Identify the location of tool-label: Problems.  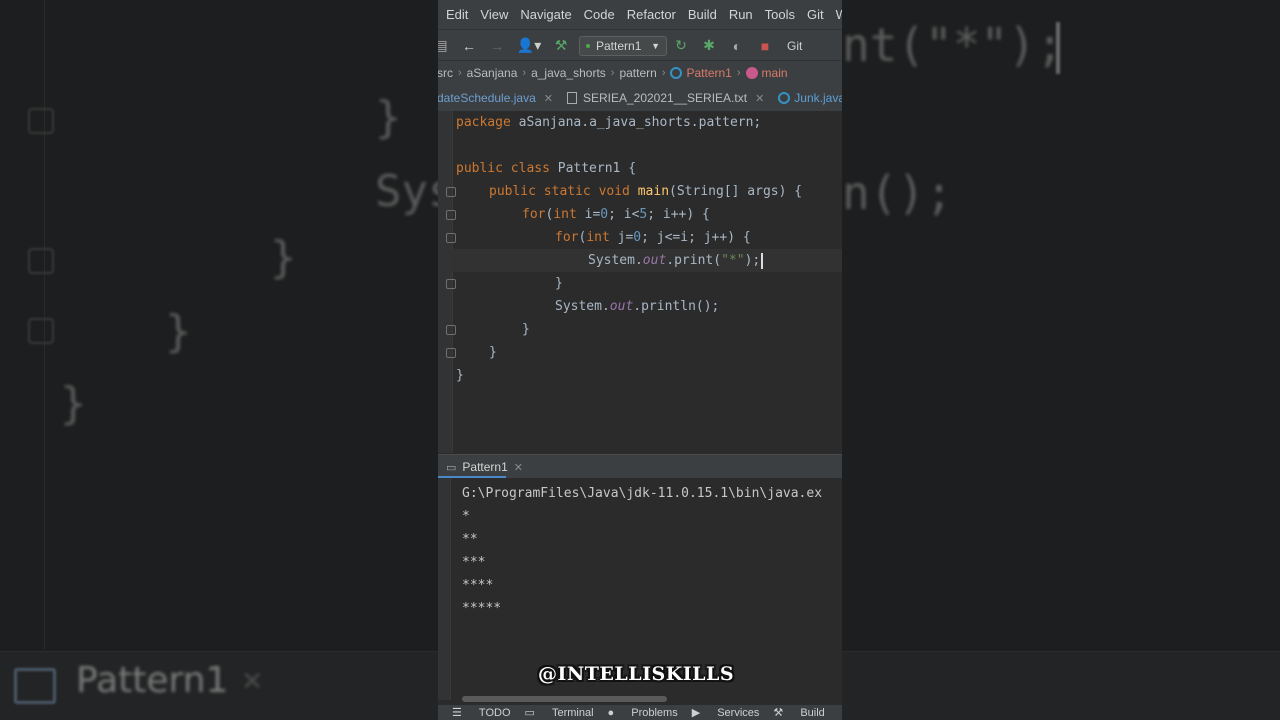
(654, 712).